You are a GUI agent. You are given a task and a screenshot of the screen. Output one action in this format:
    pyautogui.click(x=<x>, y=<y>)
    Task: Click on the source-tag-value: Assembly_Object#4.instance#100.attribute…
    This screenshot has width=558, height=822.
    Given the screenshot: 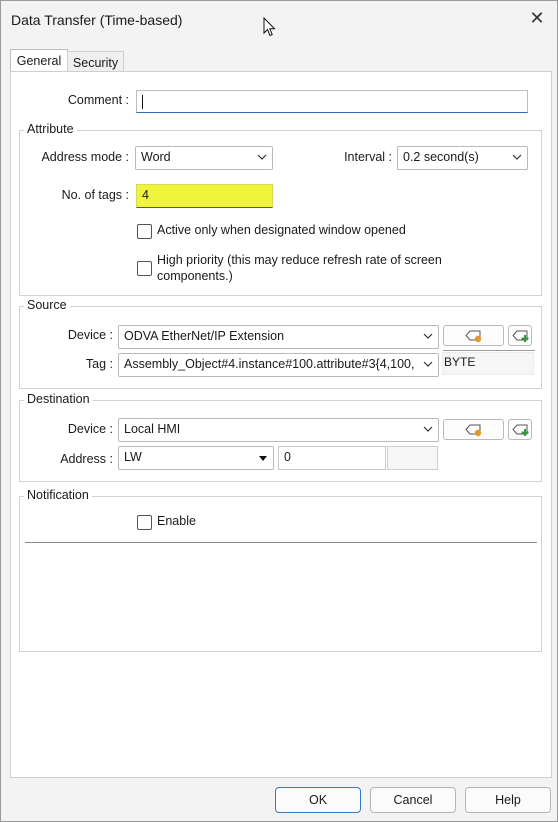 What is the action you would take?
    pyautogui.click(x=269, y=364)
    